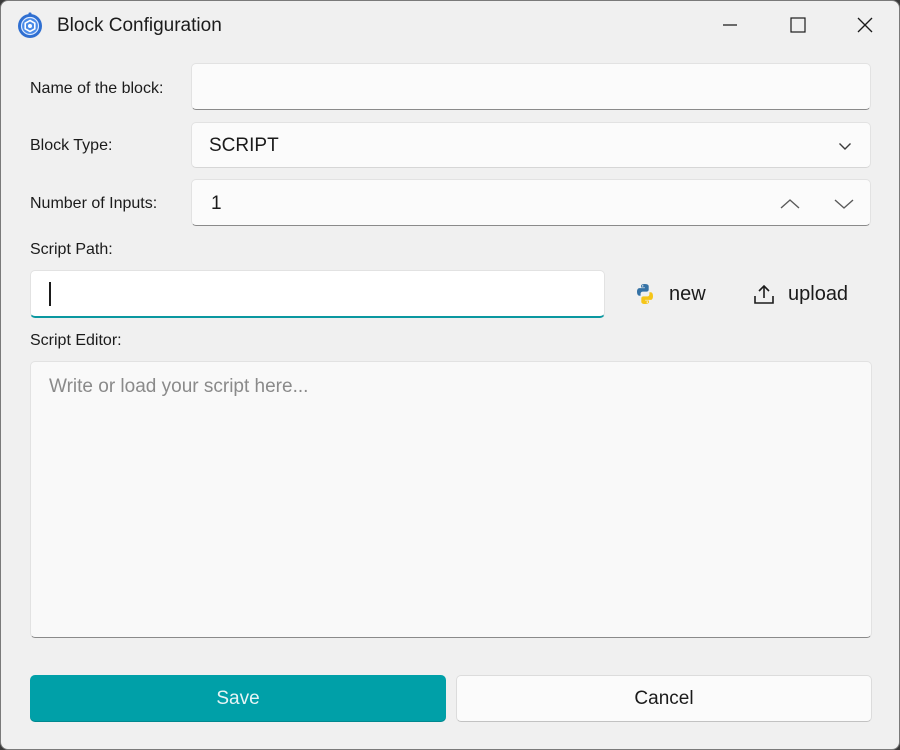 The height and width of the screenshot is (750, 900). Describe the element at coordinates (216, 204) in the screenshot. I see `inputs-value: 1` at that location.